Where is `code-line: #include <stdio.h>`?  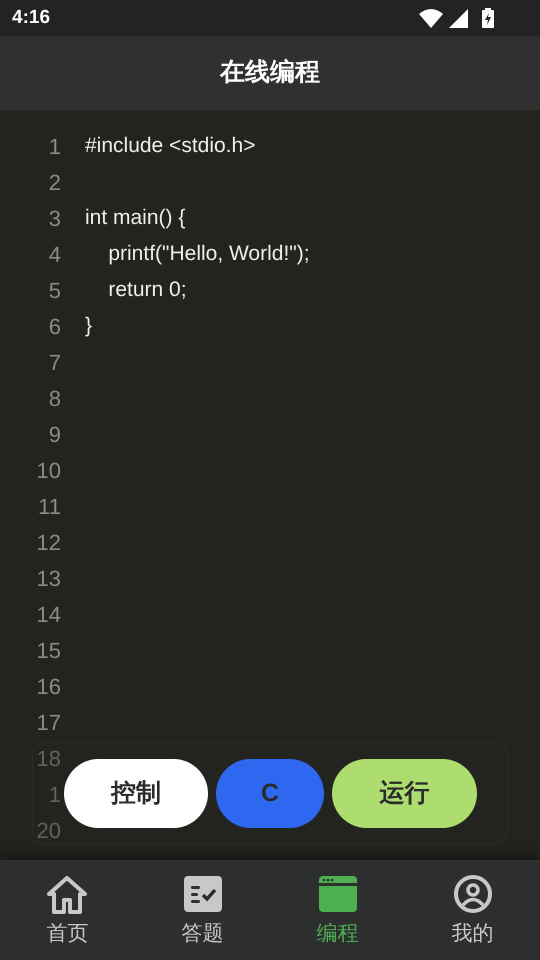 code-line: #include <stdio.h> is located at coordinates (170, 146).